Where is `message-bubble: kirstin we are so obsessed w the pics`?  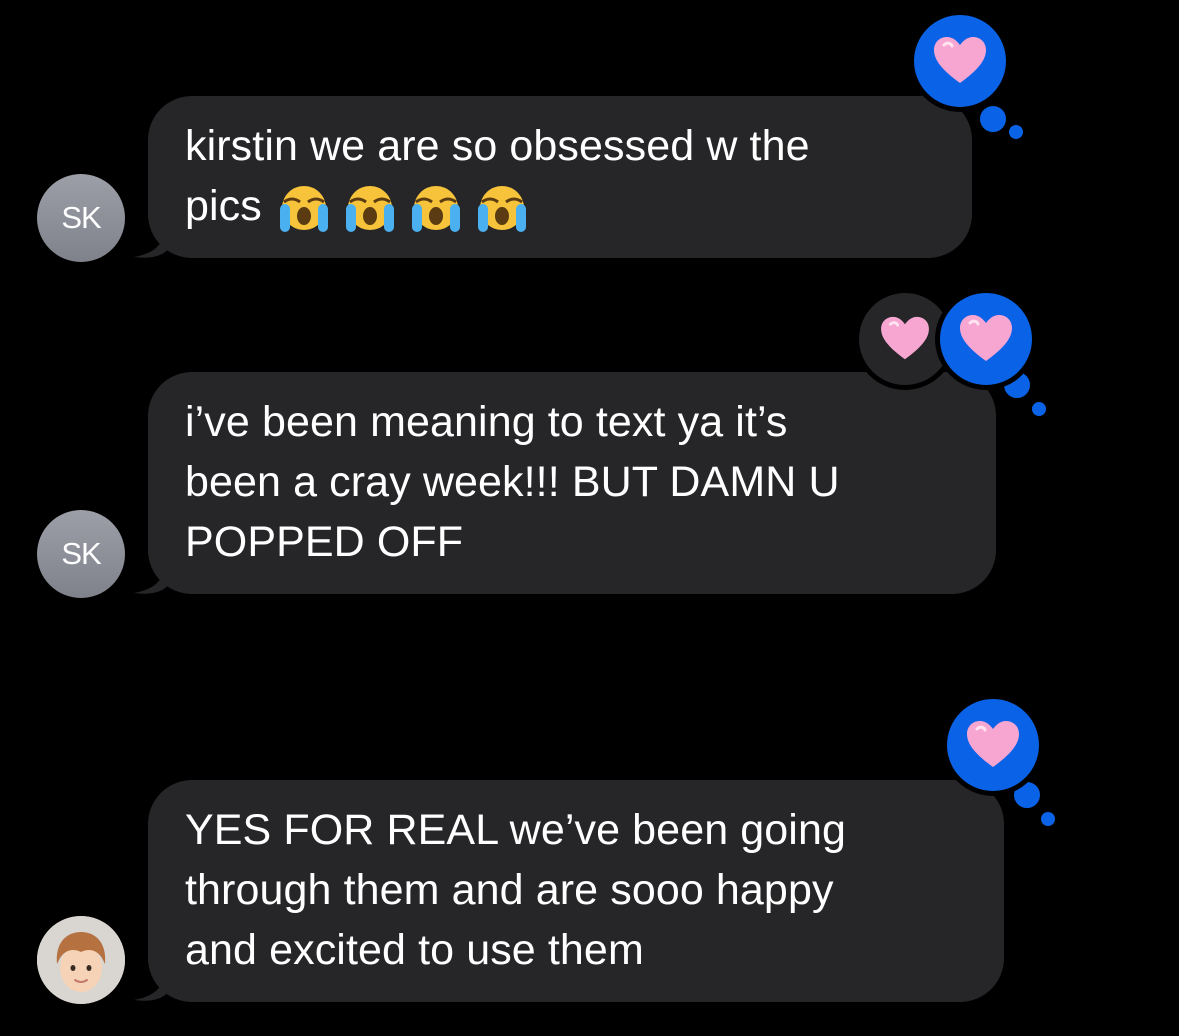 message-bubble: kirstin we are so obsessed w the pics is located at coordinates (560, 177).